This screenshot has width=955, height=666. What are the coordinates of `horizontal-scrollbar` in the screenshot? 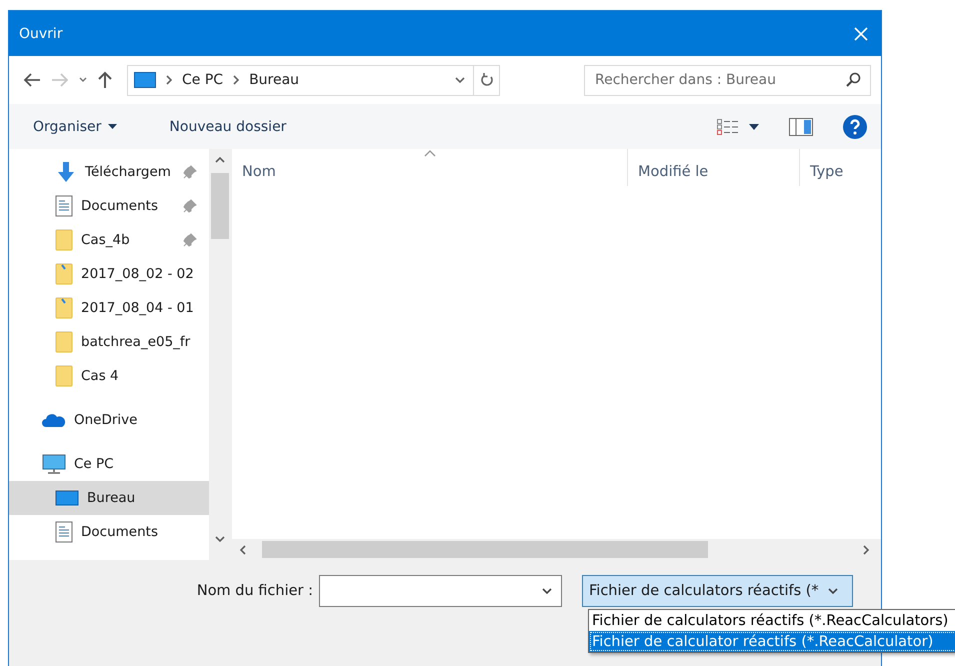 It's located at (556, 549).